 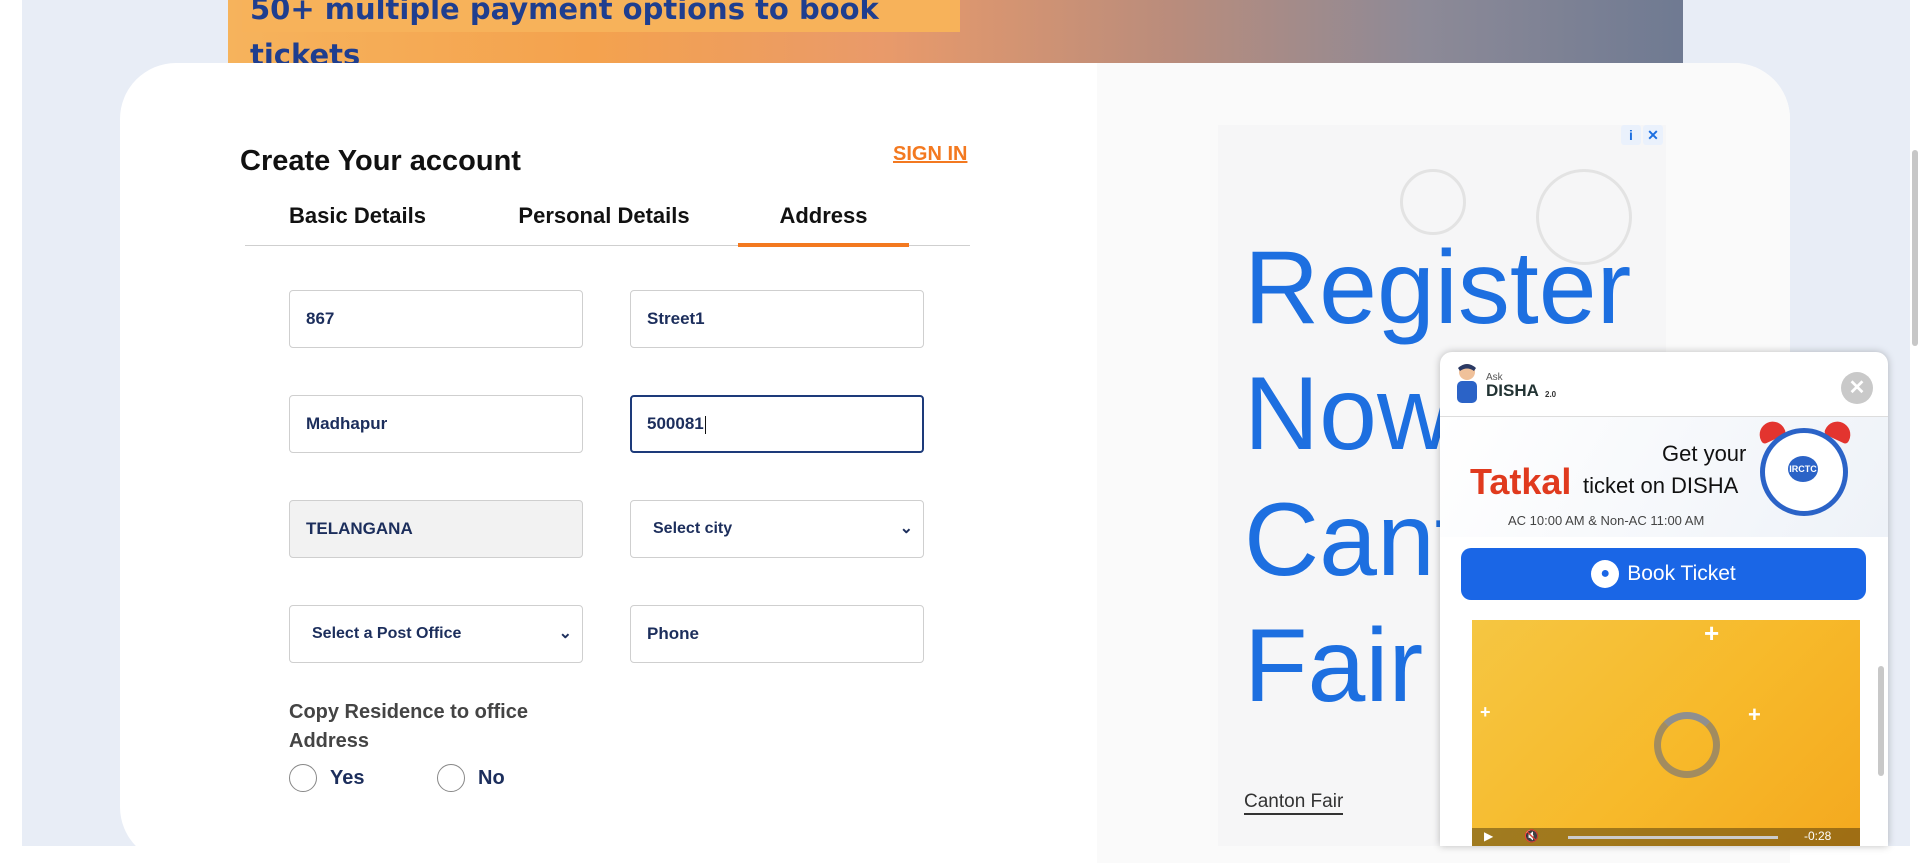 What do you see at coordinates (693, 528) in the screenshot?
I see `city-select-value: Select city` at bounding box center [693, 528].